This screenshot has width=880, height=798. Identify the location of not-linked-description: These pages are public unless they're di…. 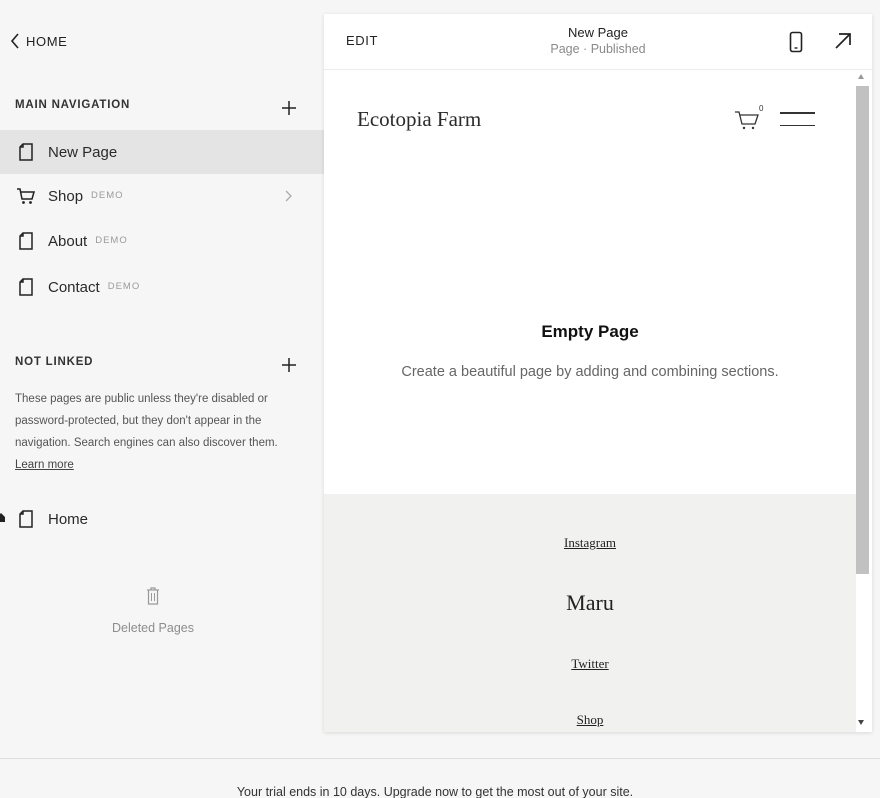
(157, 432).